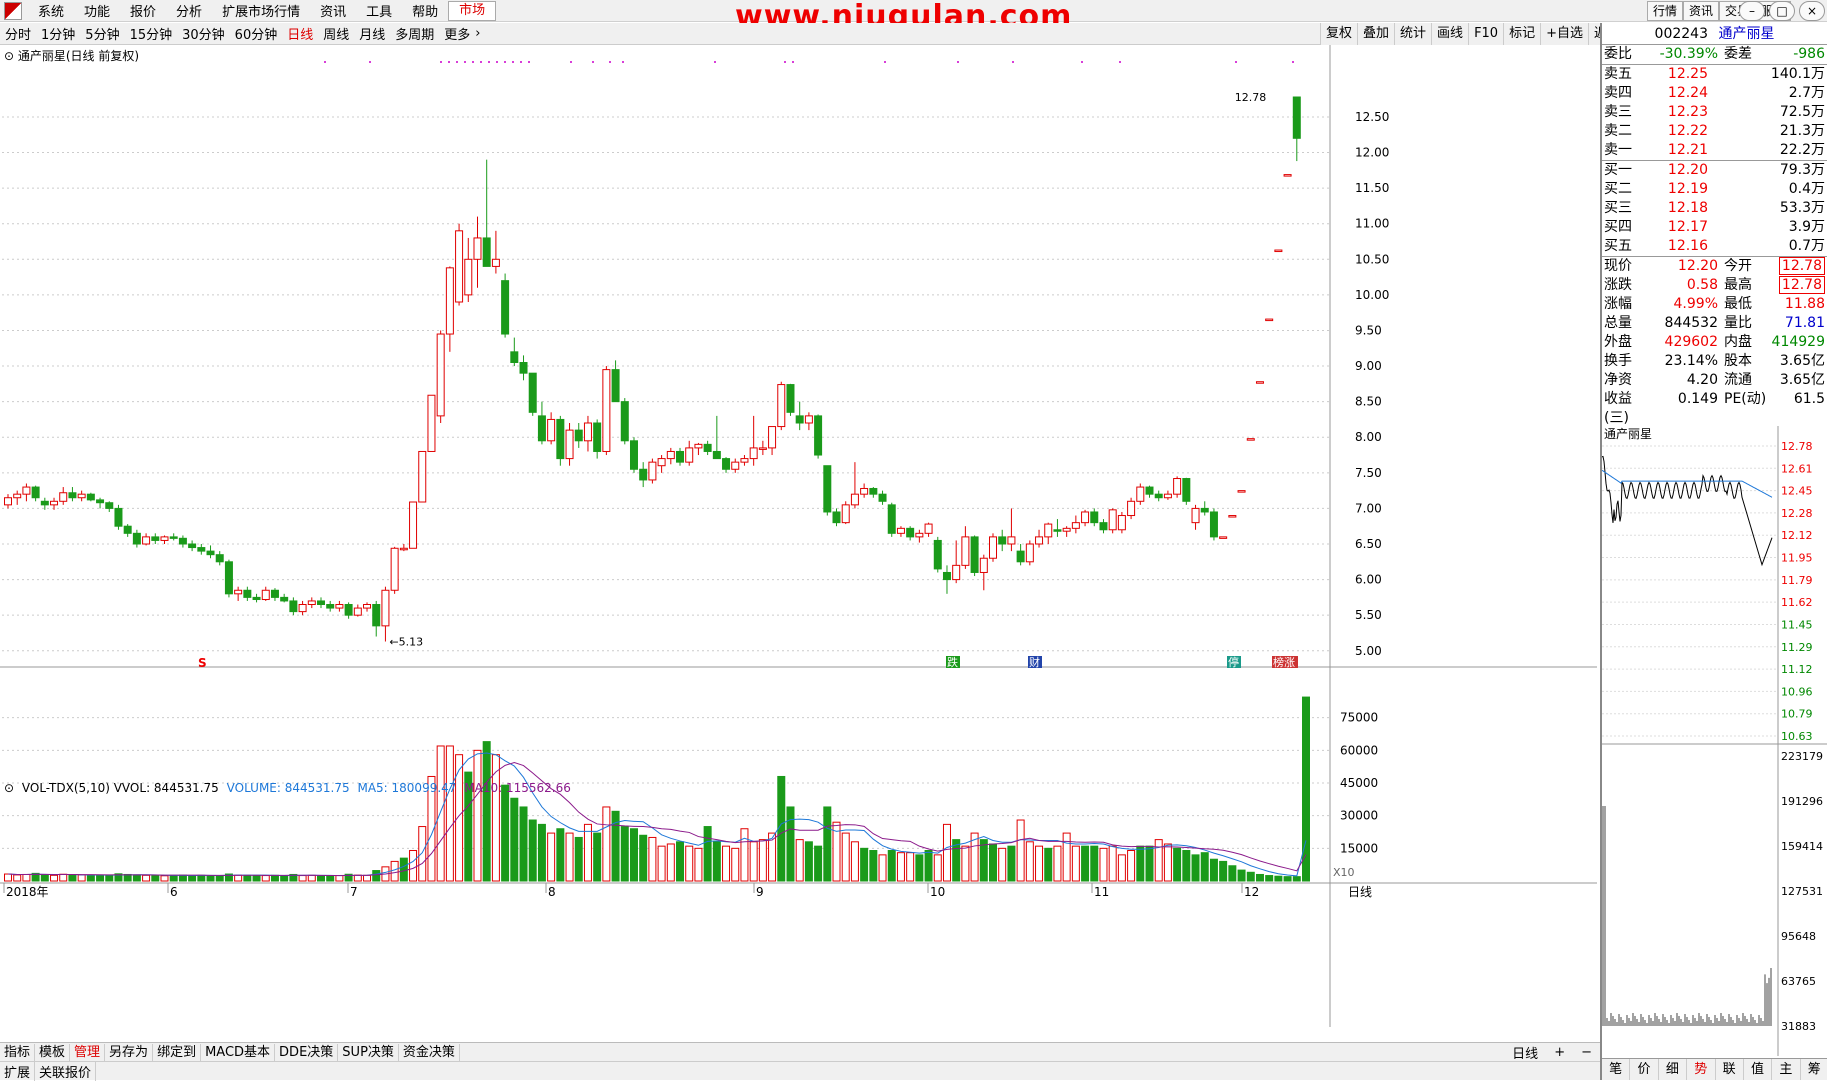  I want to click on buy-order-row: 买一 12.20 79.3万, so click(1714, 170).